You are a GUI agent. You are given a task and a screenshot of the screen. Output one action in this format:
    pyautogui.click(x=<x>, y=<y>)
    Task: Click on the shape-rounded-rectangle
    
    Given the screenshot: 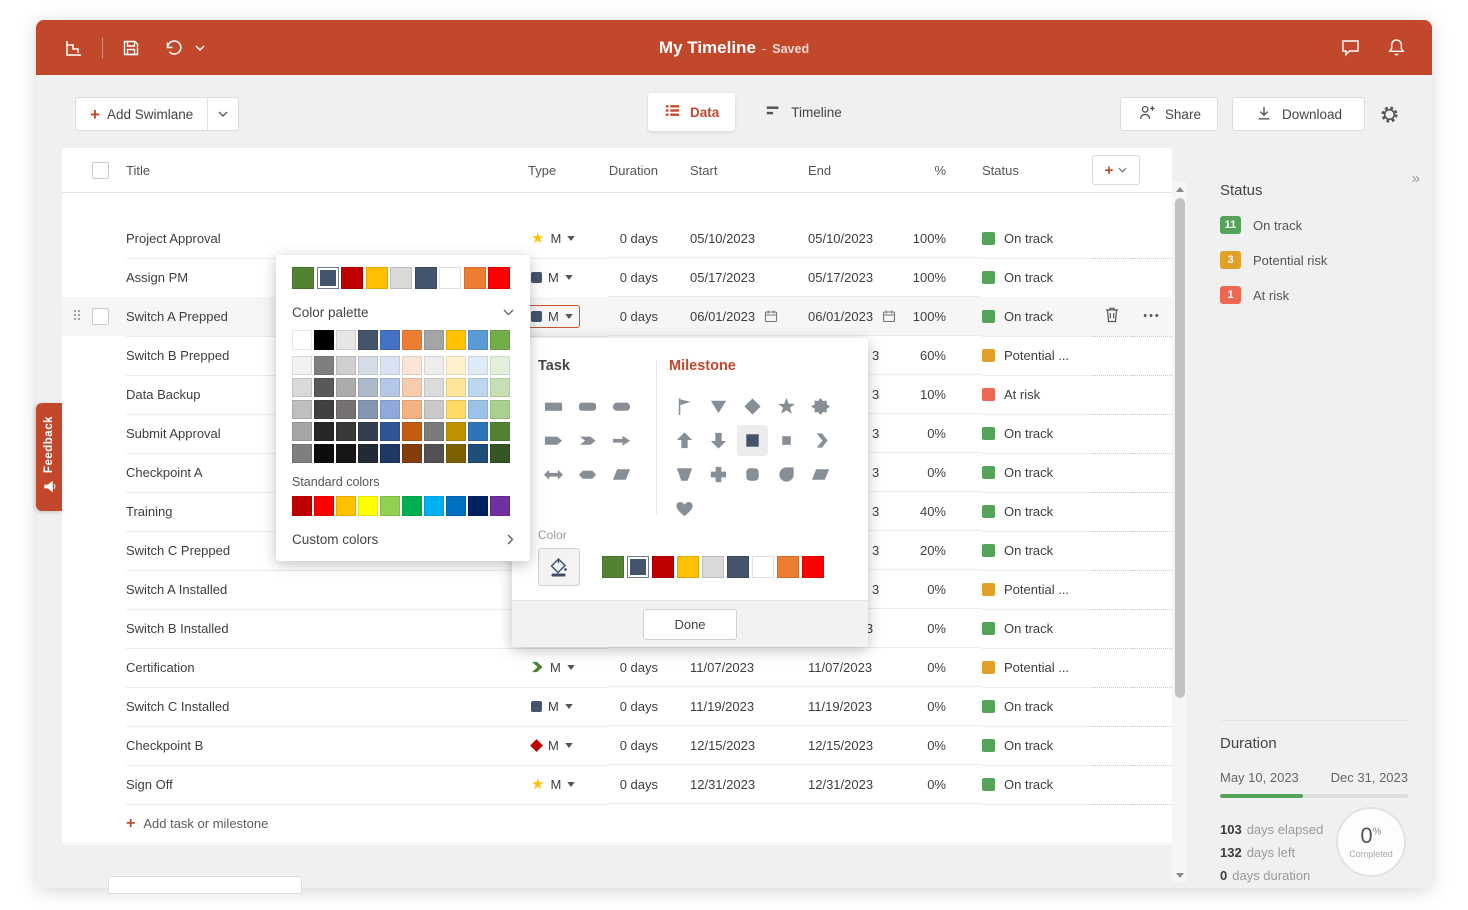 What is the action you would take?
    pyautogui.click(x=587, y=406)
    